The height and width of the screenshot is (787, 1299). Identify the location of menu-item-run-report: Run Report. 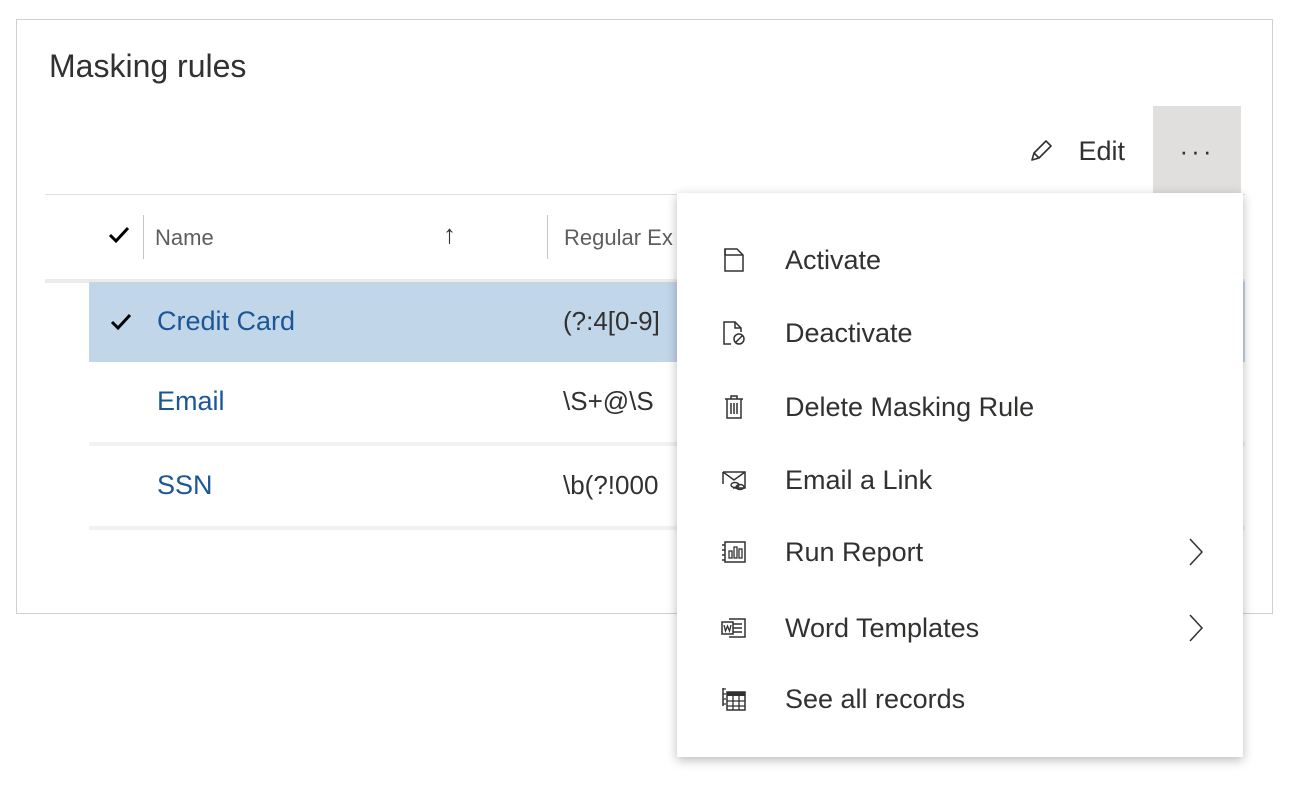
(960, 552).